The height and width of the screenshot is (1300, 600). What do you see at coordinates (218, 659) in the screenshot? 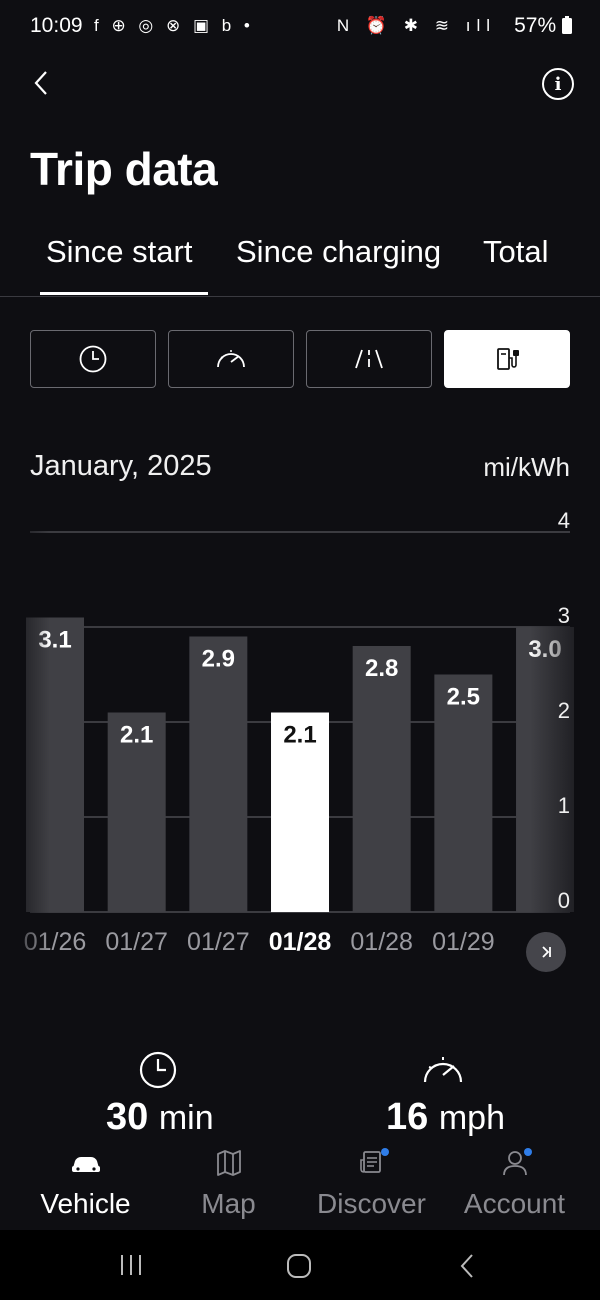
I see `bar-value-label: 2.9` at bounding box center [218, 659].